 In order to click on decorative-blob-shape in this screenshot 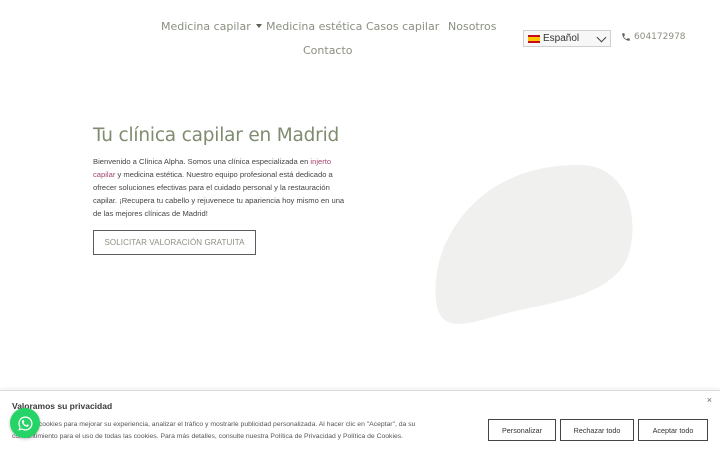, I will do `click(534, 244)`.